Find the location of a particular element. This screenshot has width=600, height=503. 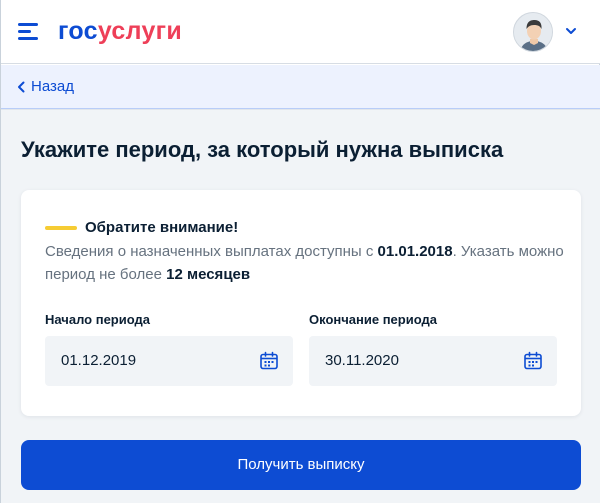

notice-max-period: 12 месяцев is located at coordinates (208, 274).